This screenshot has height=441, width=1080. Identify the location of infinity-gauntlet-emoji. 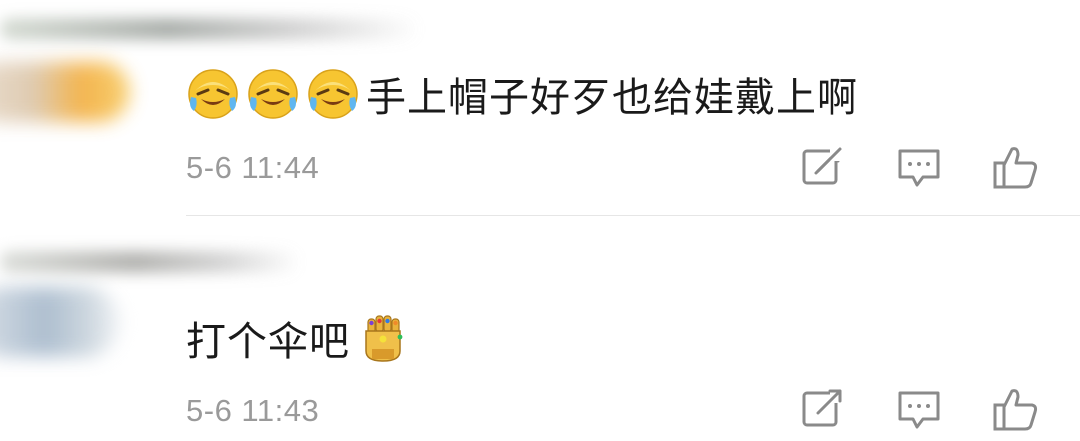
(383, 338).